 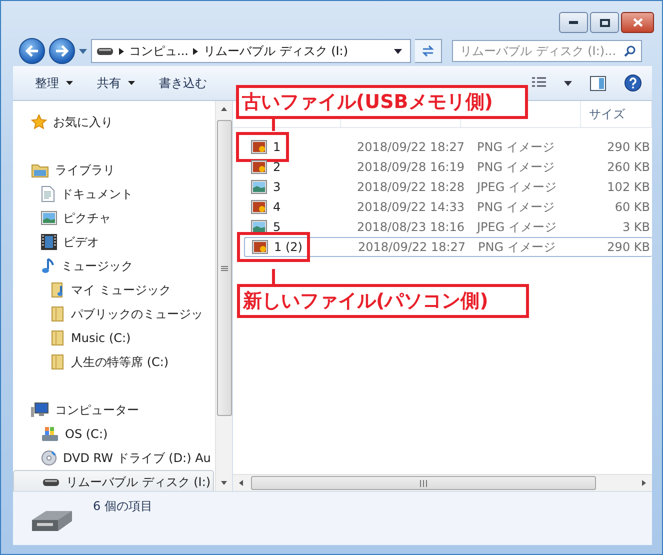 What do you see at coordinates (113, 434) in the screenshot?
I see `sidebar-item: OS (C:)` at bounding box center [113, 434].